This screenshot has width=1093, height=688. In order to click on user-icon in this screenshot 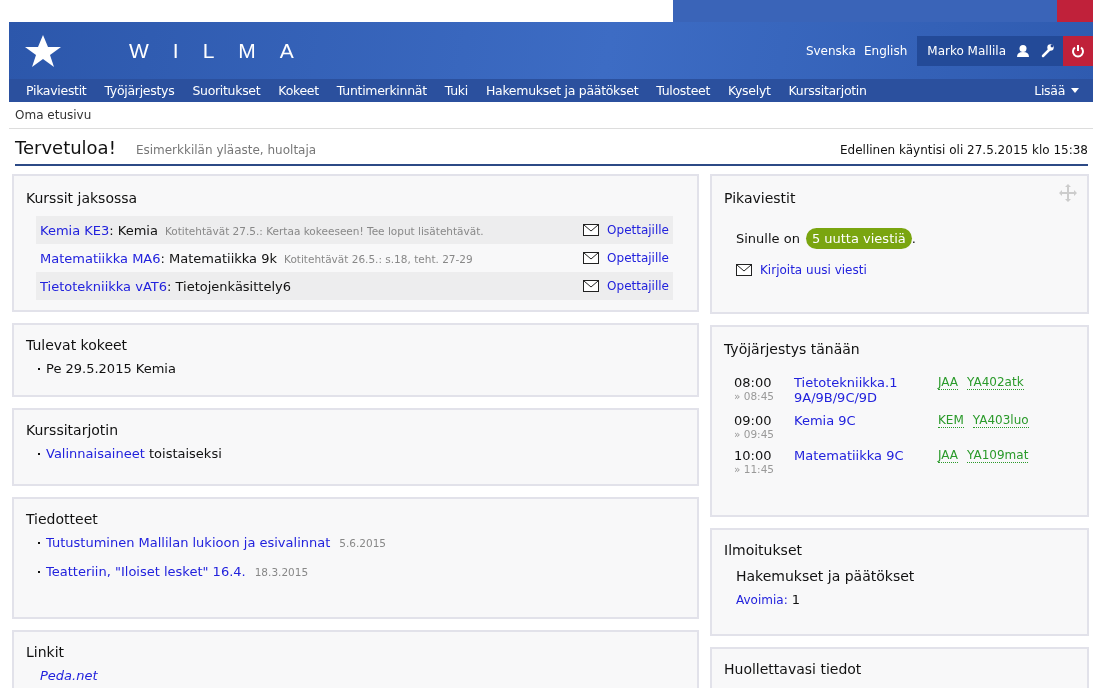, I will do `click(1023, 50)`.